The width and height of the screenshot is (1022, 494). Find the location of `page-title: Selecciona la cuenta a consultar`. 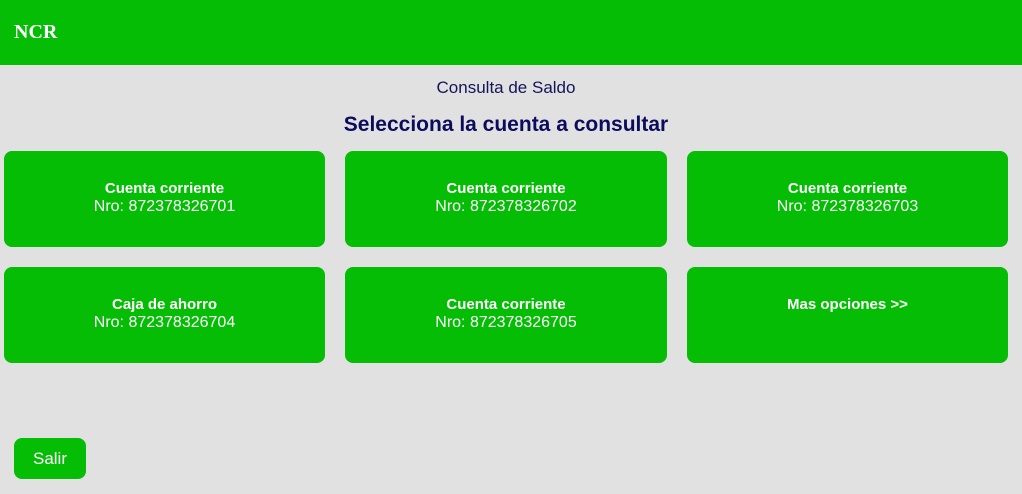

page-title: Selecciona la cuenta a consultar is located at coordinates (506, 124).